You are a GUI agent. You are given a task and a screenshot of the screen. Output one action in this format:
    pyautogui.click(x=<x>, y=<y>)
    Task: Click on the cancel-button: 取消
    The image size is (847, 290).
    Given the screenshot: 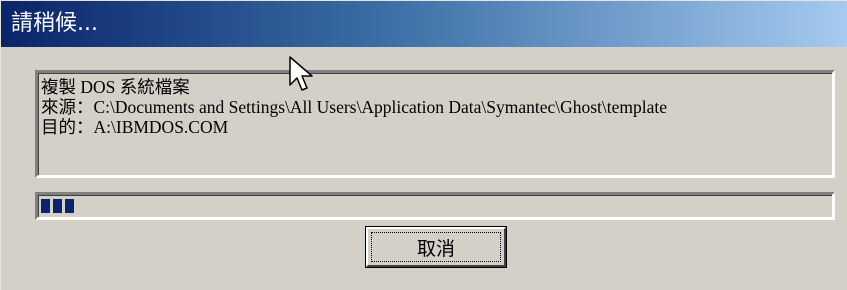 What is the action you would take?
    pyautogui.click(x=436, y=247)
    